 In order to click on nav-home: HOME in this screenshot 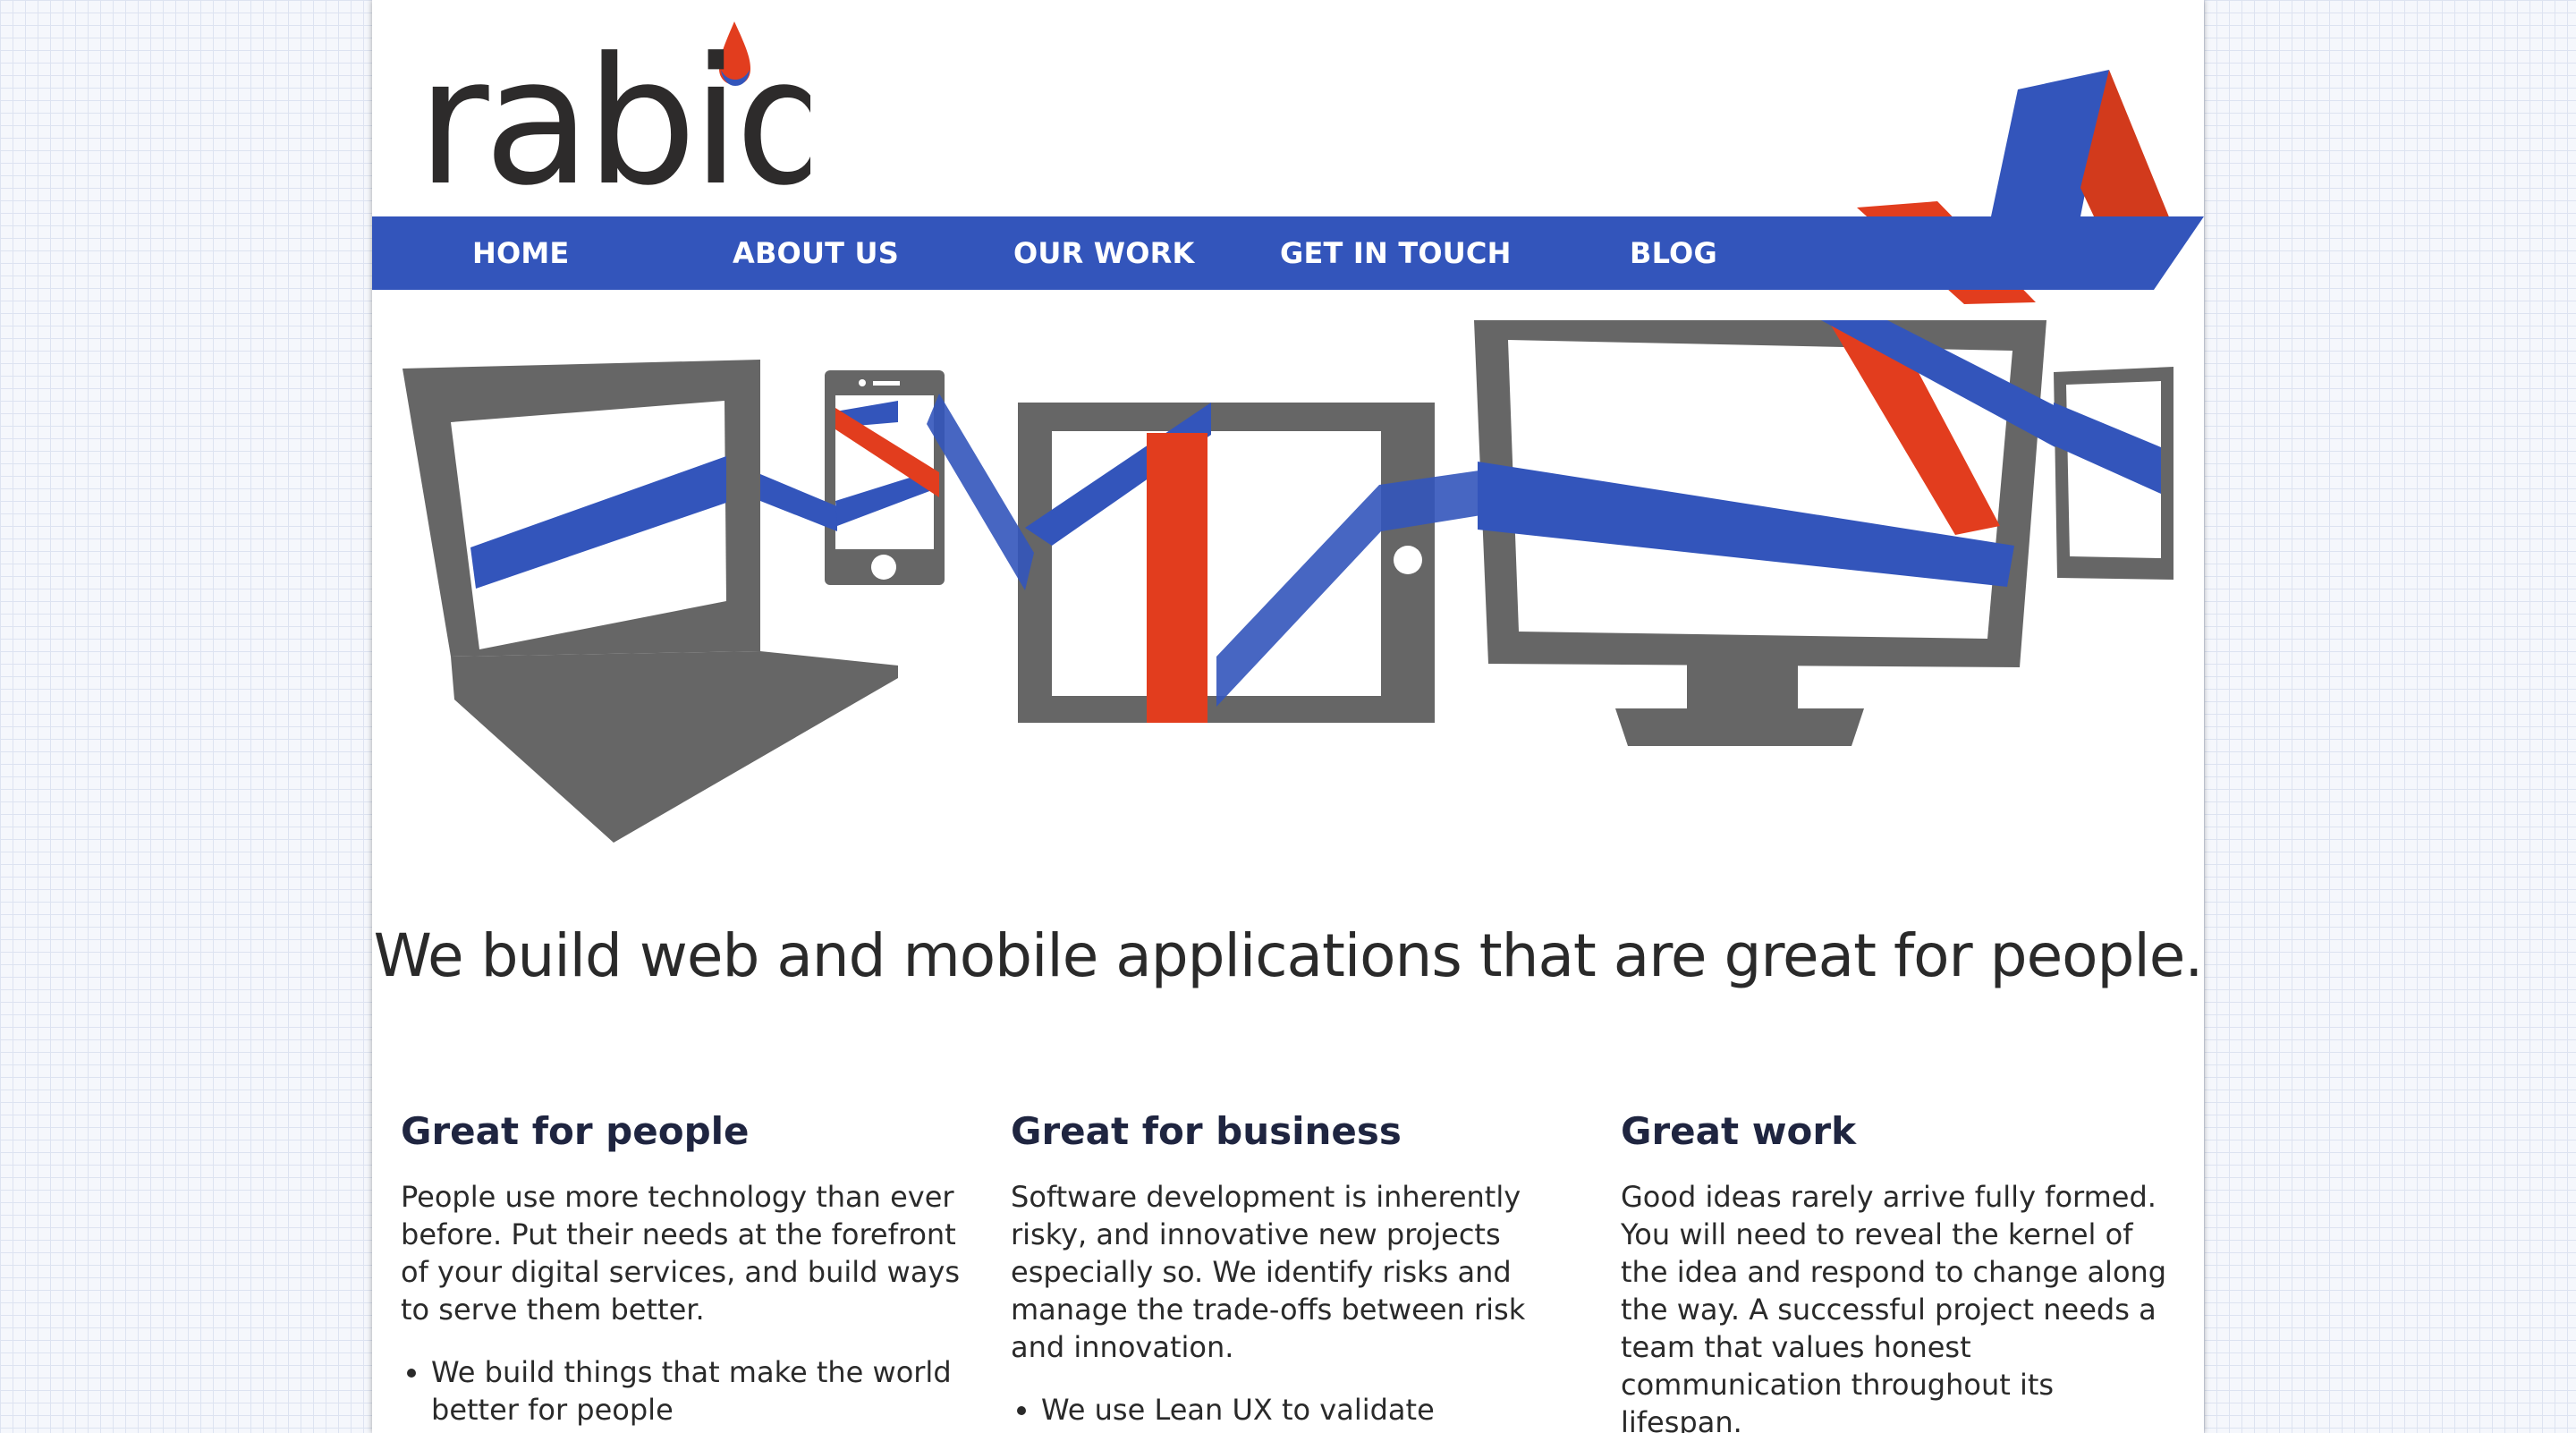, I will do `click(521, 253)`.